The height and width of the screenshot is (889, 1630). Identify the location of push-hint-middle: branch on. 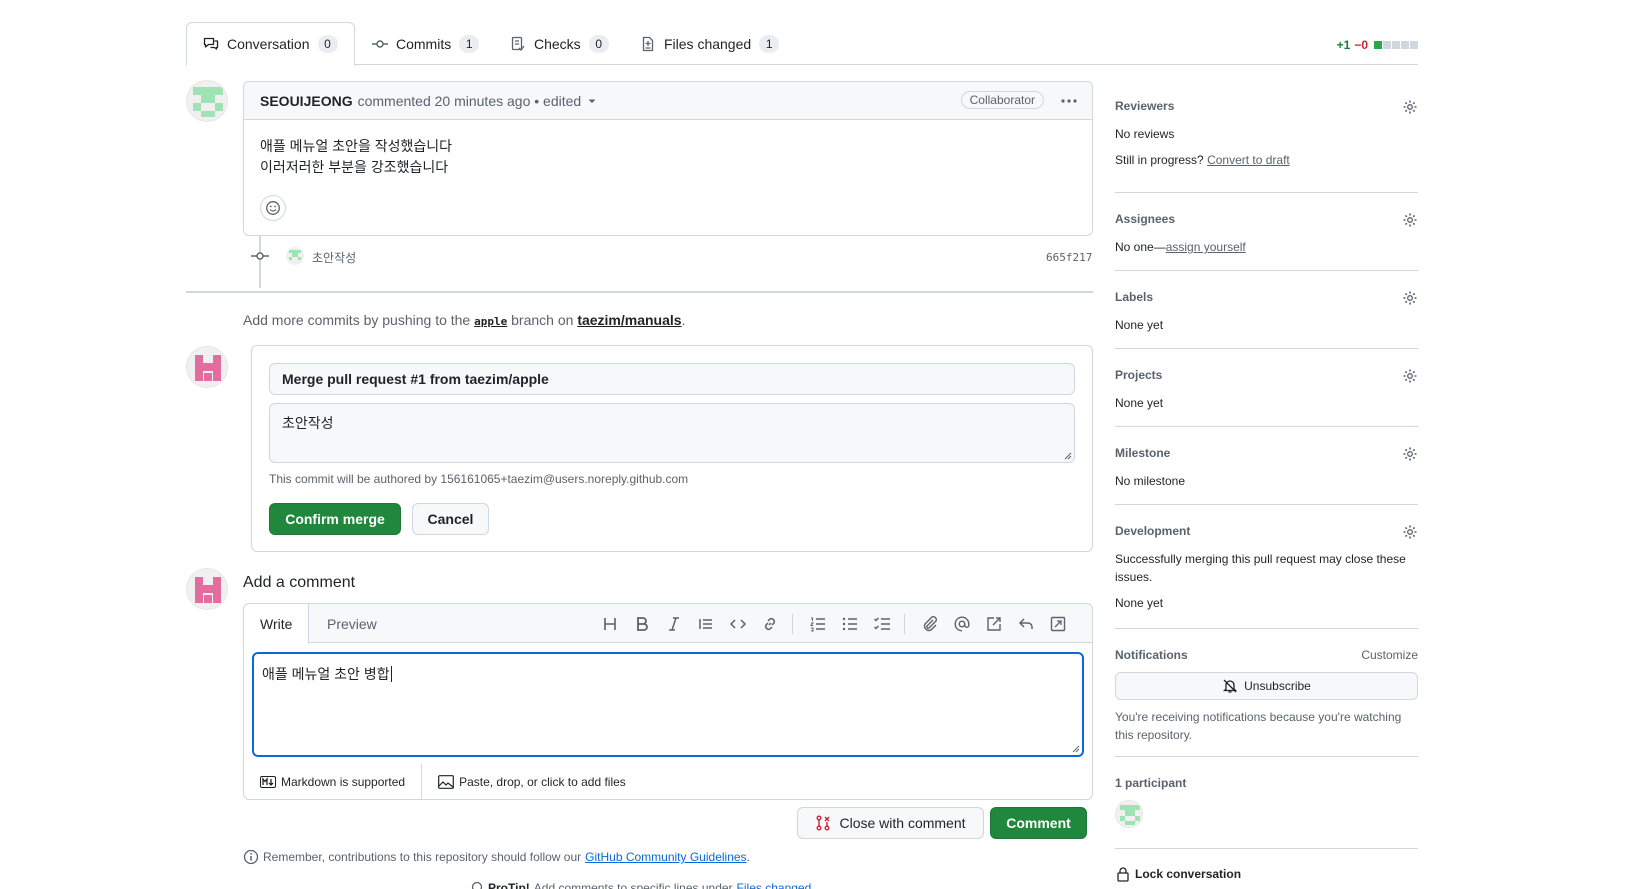
(542, 320).